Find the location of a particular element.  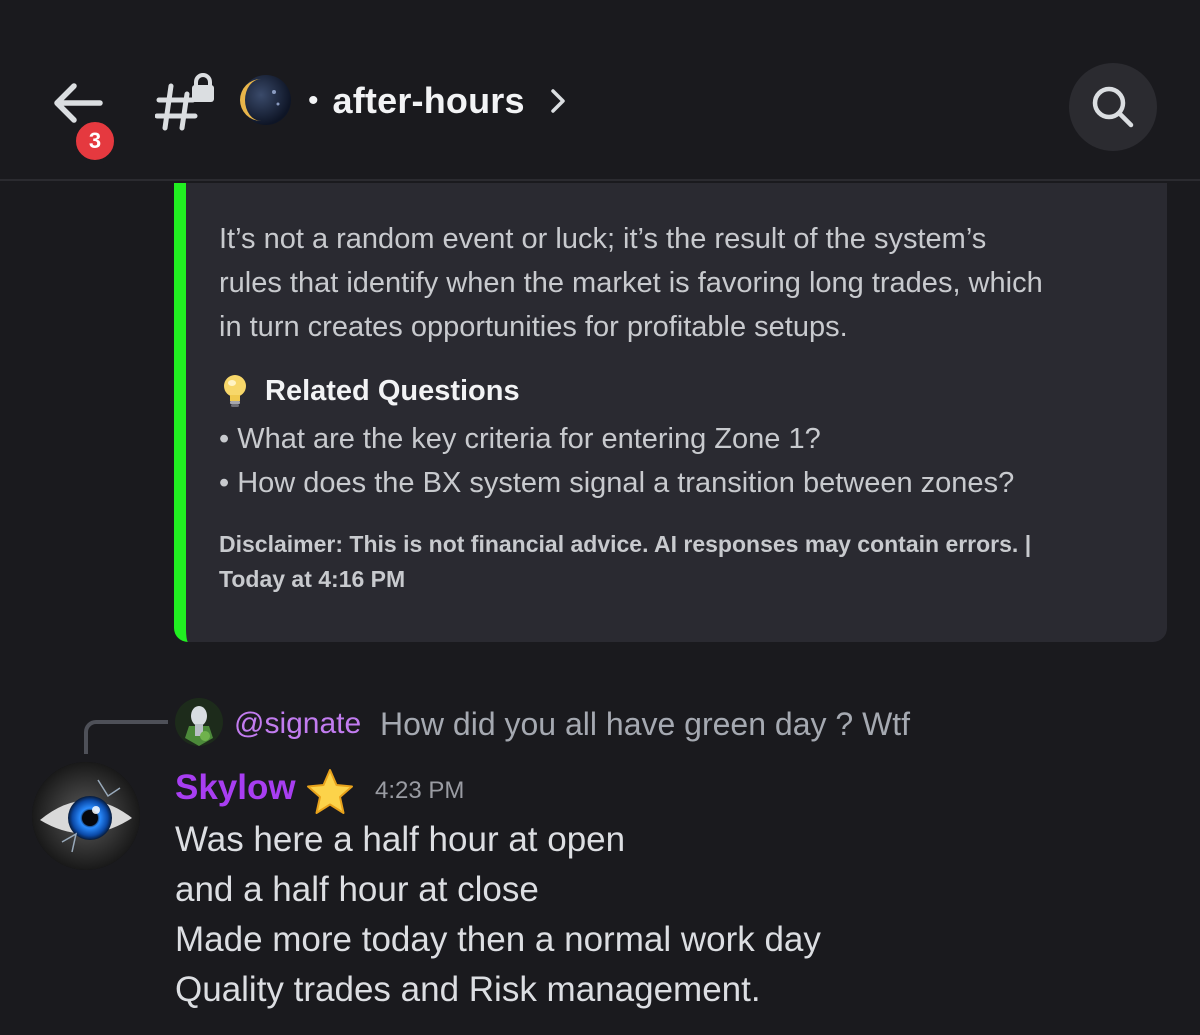

message-author: Skylow is located at coordinates (235, 788).